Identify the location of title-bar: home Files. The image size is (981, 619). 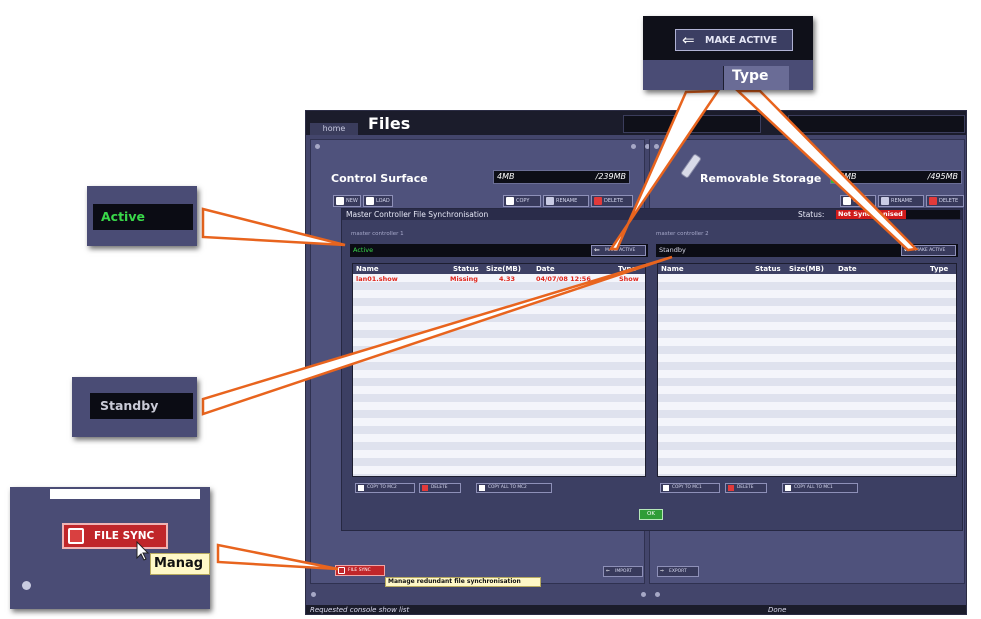
(636, 123).